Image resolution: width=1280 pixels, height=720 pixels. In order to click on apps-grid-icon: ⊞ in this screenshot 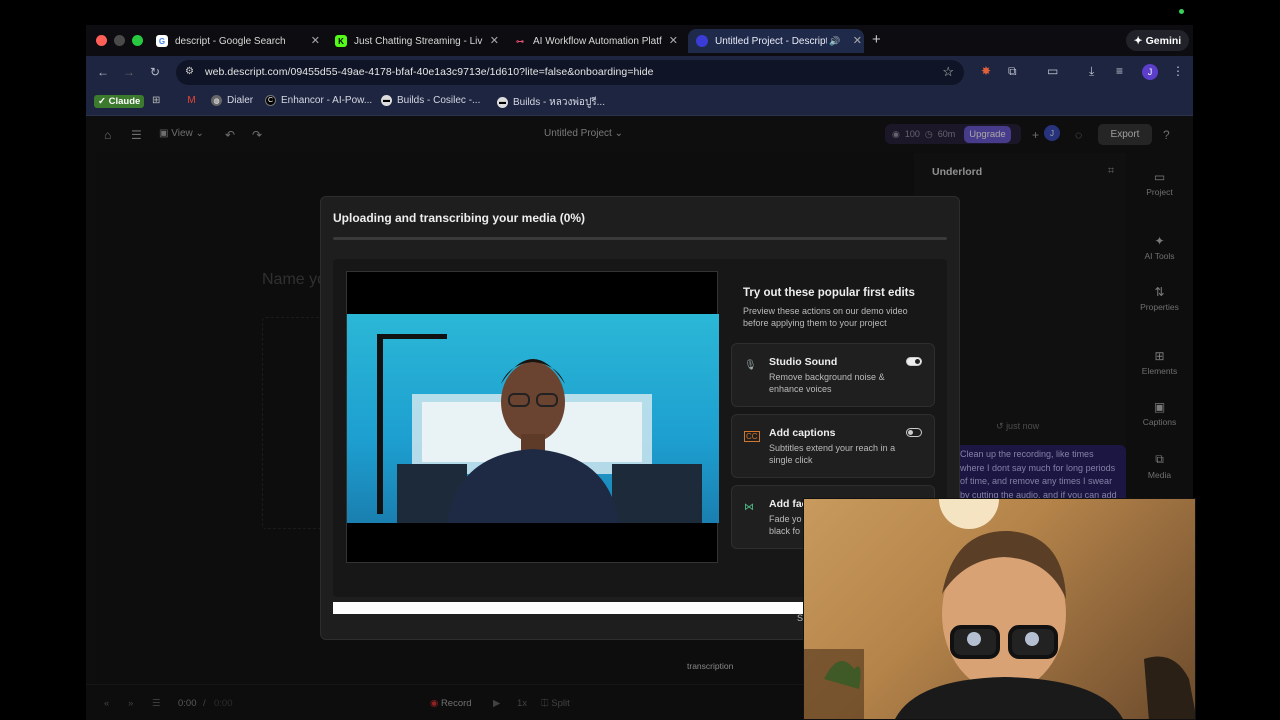, I will do `click(156, 100)`.